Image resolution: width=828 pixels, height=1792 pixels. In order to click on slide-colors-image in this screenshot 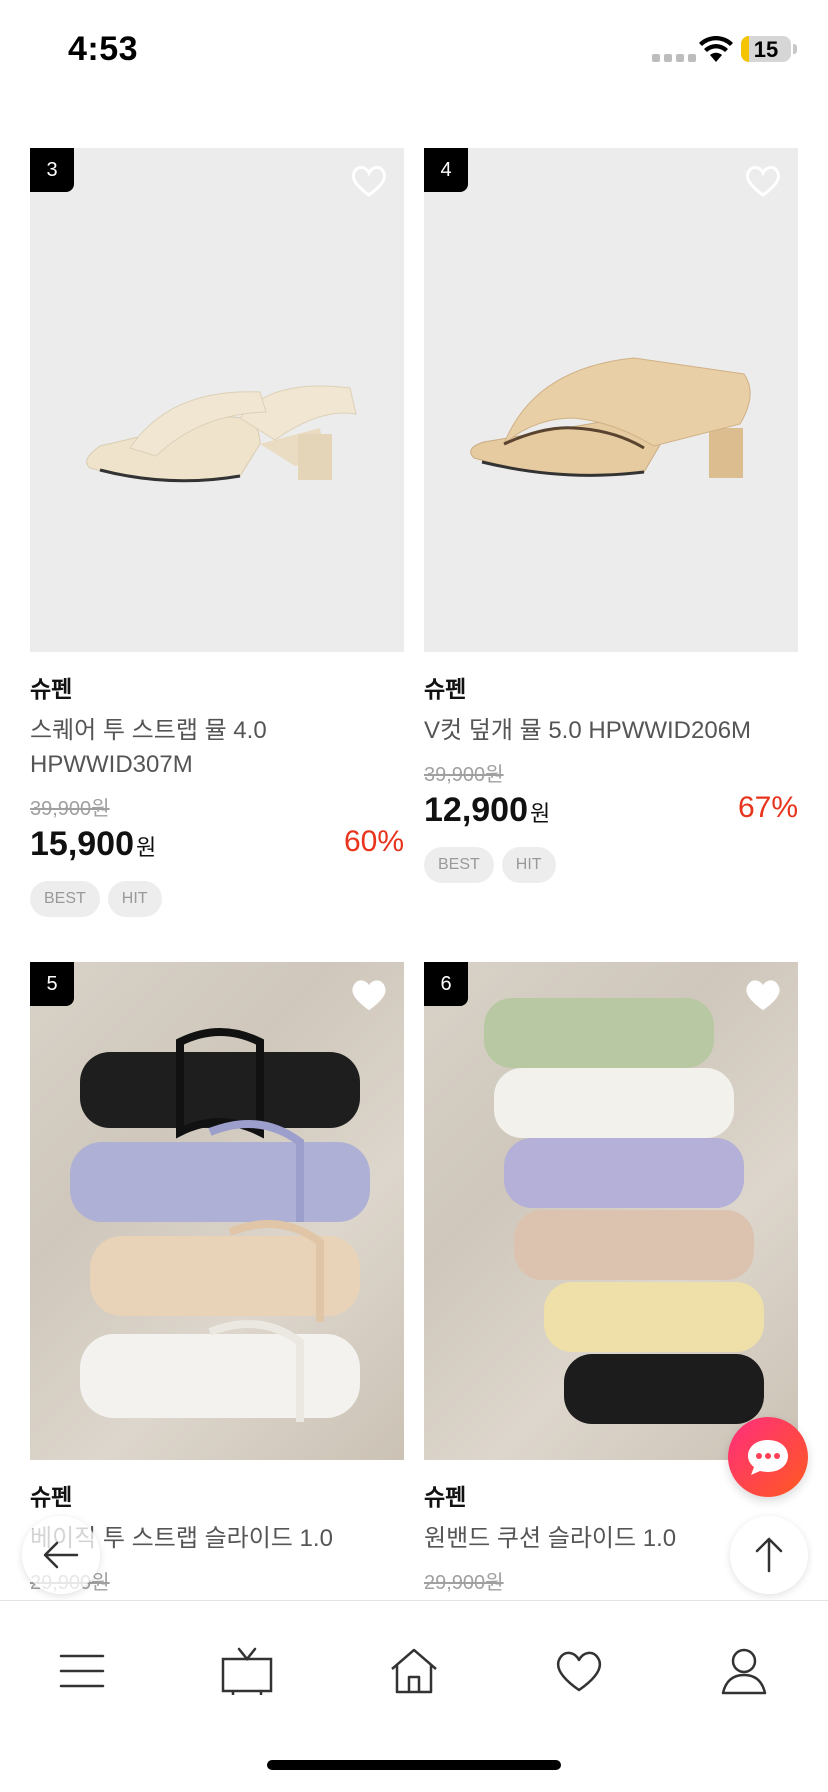, I will do `click(624, 1211)`.